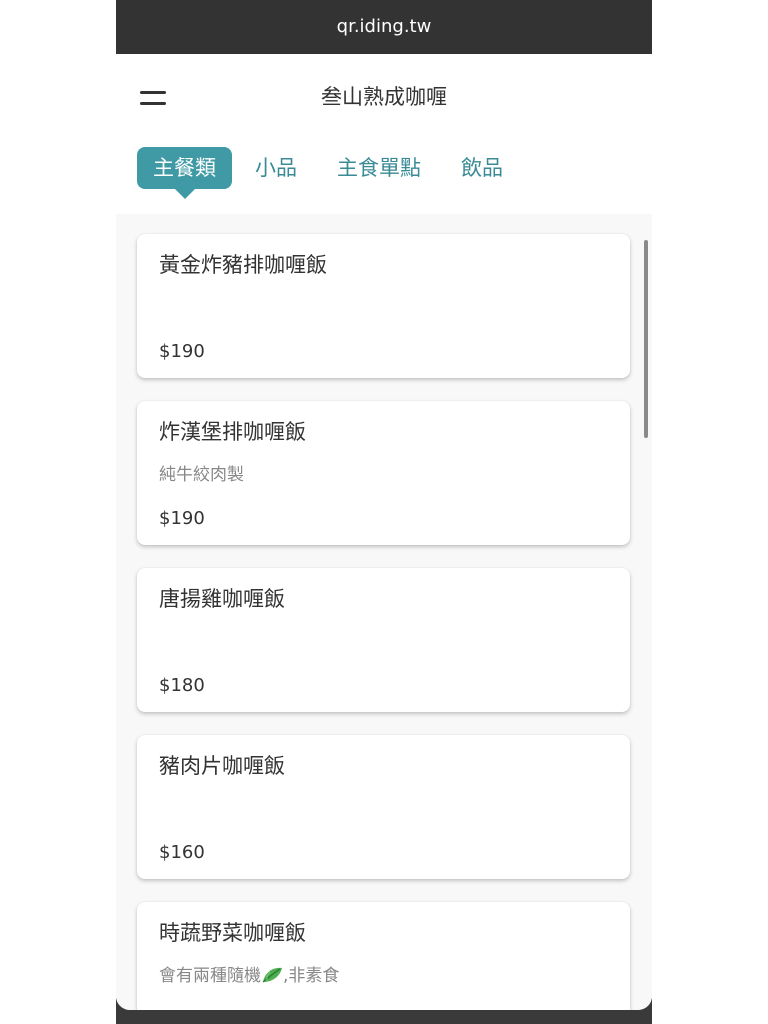 This screenshot has height=1024, width=768. Describe the element at coordinates (222, 599) in the screenshot. I see `menu-item-name: 唐揚雞咖喱飯` at that location.